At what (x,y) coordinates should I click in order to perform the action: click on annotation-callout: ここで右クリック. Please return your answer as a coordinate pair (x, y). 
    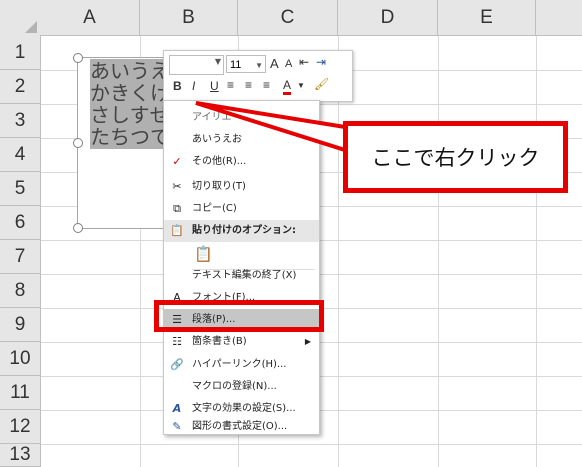
    Looking at the image, I should click on (455, 157).